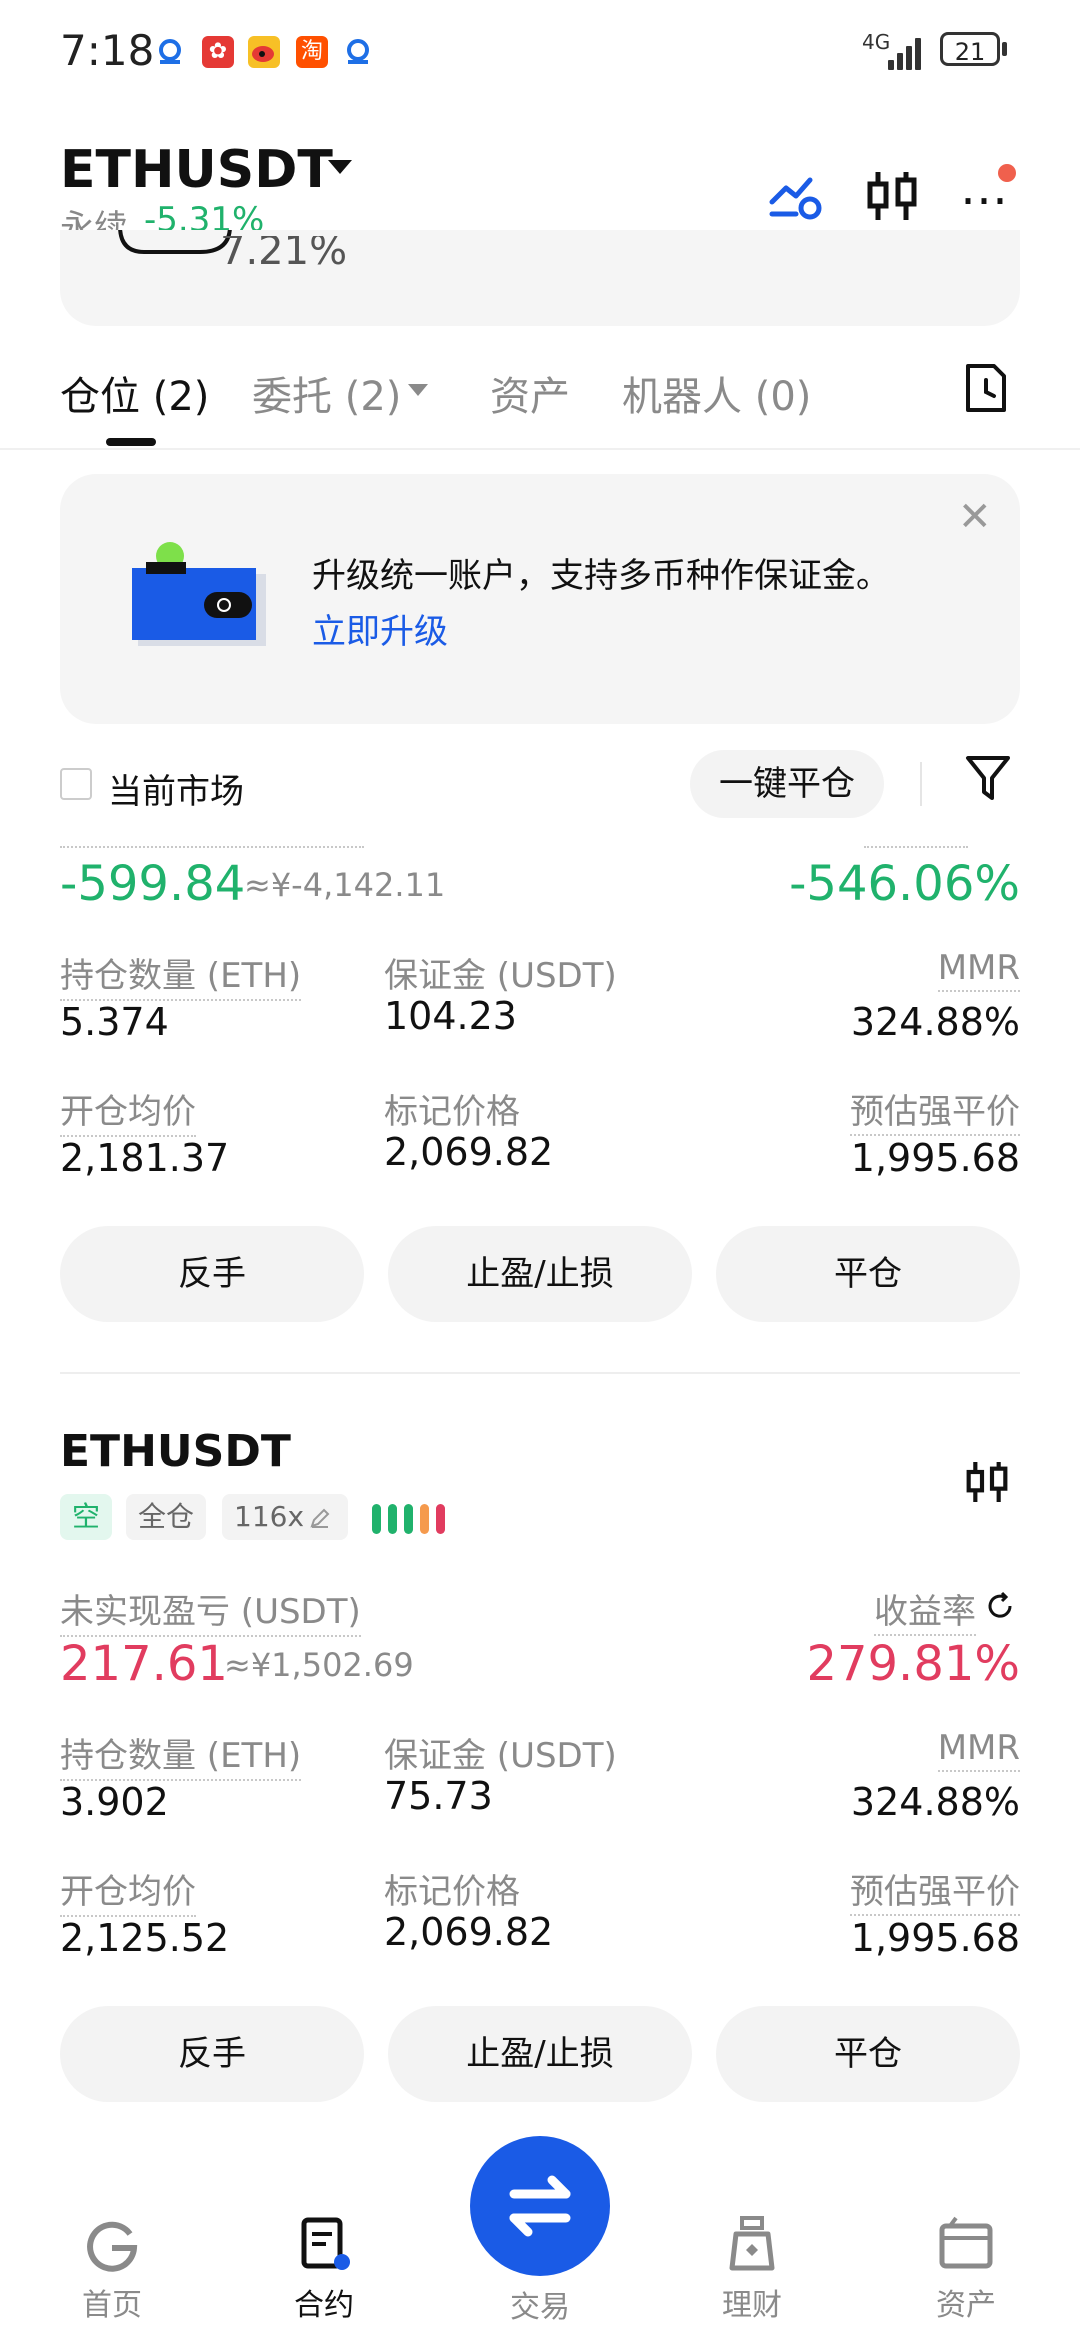 This screenshot has width=1080, height=2340. What do you see at coordinates (868, 1610) in the screenshot?
I see `position2-roe-label-wrap: 收益率` at bounding box center [868, 1610].